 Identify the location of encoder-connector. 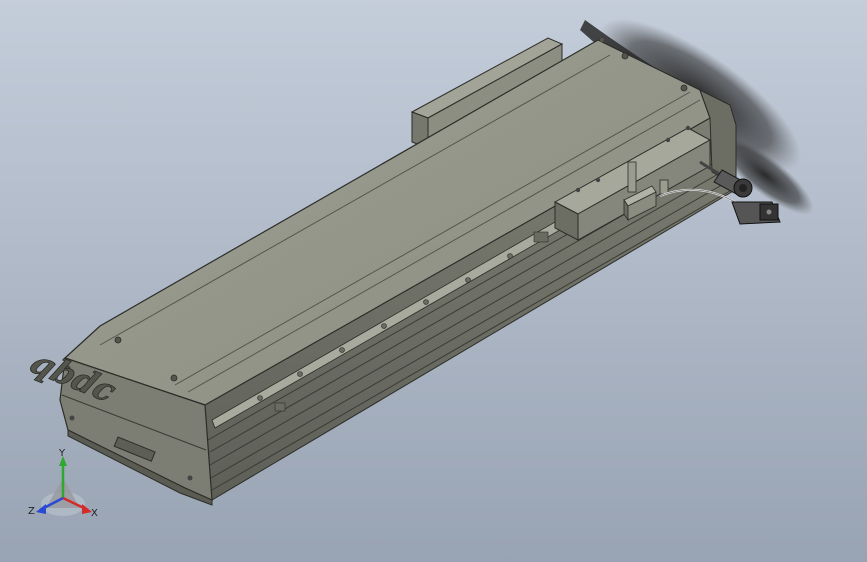
(756, 213).